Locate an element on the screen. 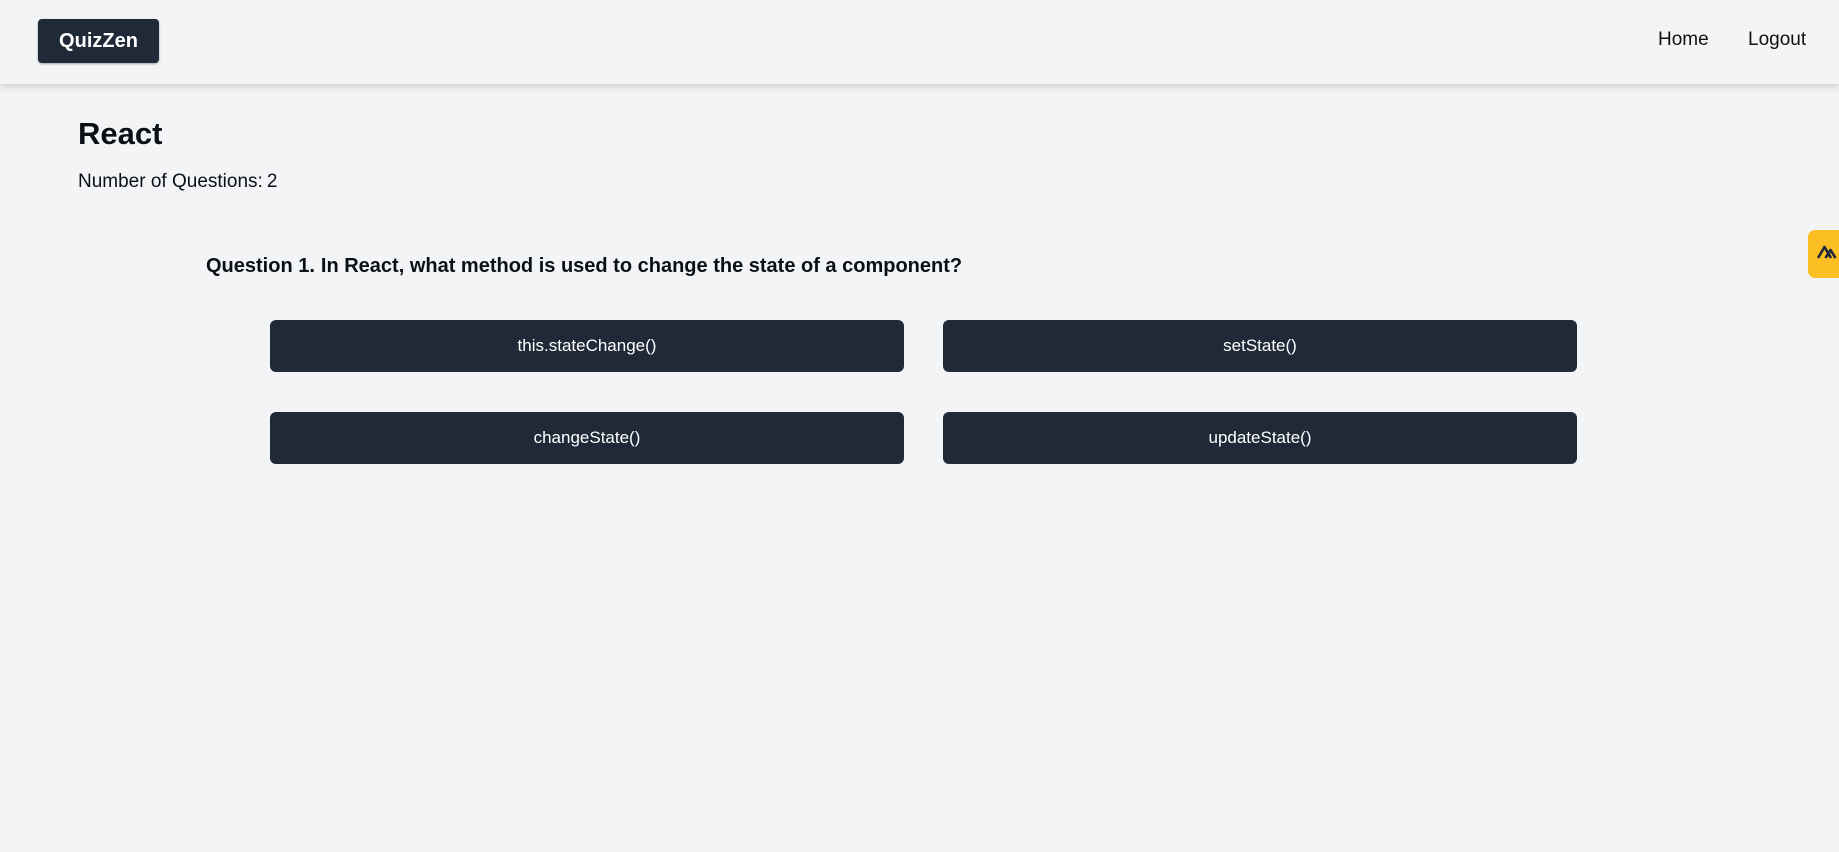 Image resolution: width=1839 pixels, height=852 pixels. answer-option-4: updateState() is located at coordinates (1260, 438).